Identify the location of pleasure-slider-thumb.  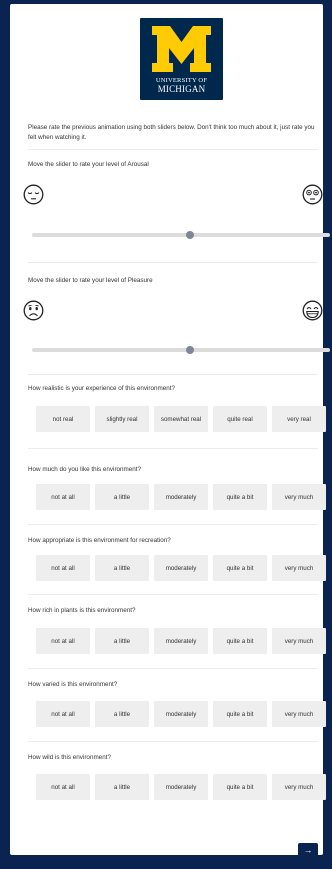
(189, 349).